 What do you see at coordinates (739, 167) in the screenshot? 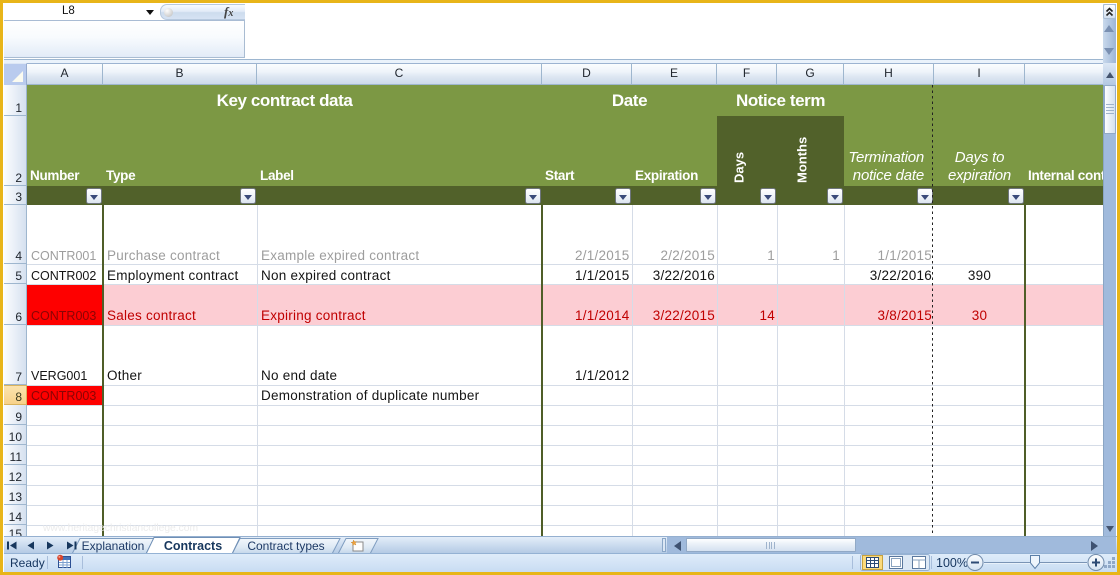
I see `svg-text: Days` at bounding box center [739, 167].